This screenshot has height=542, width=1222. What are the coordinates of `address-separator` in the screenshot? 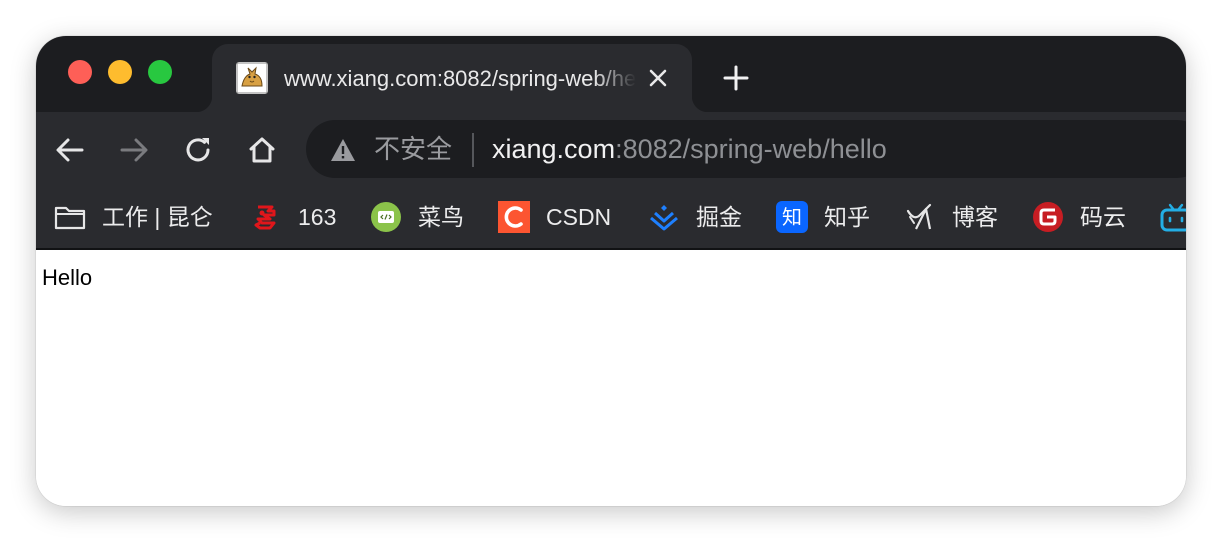 It's located at (473, 150).